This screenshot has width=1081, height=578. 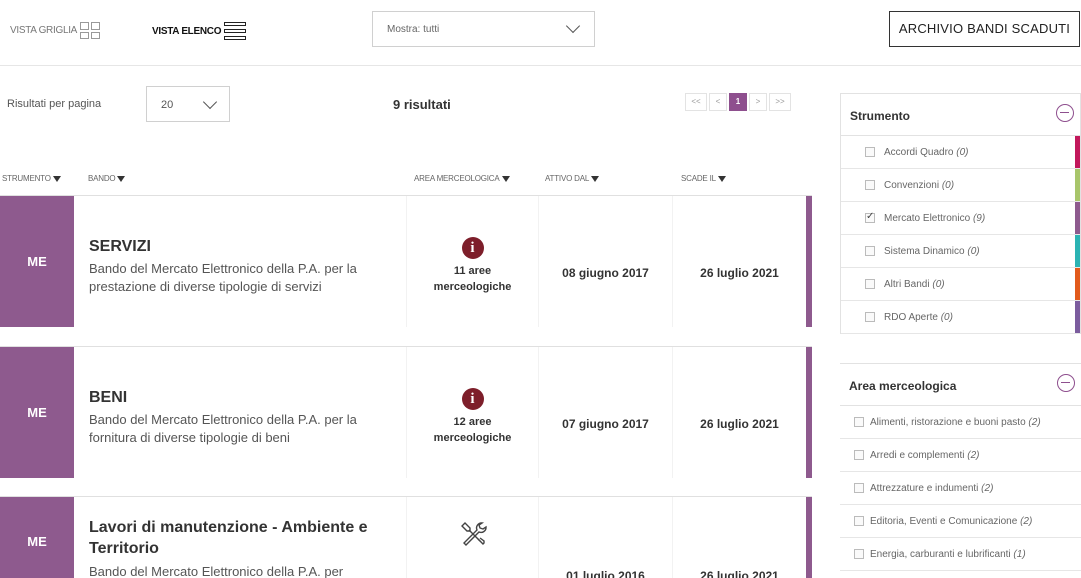 I want to click on page-1-button: 1, so click(x=738, y=102).